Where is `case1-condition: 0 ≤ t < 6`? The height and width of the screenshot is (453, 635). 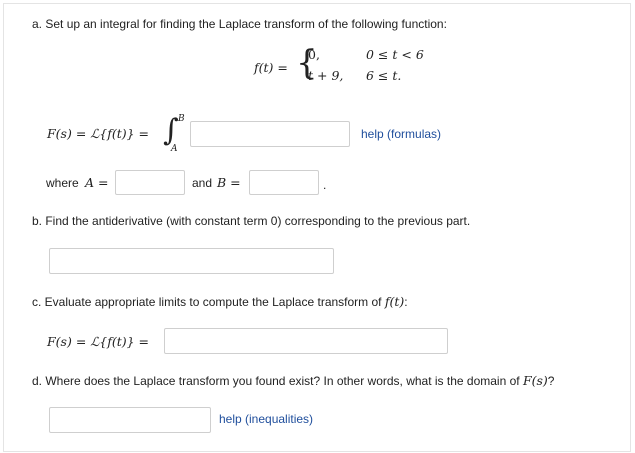 case1-condition: 0 ≤ t < 6 is located at coordinates (395, 54).